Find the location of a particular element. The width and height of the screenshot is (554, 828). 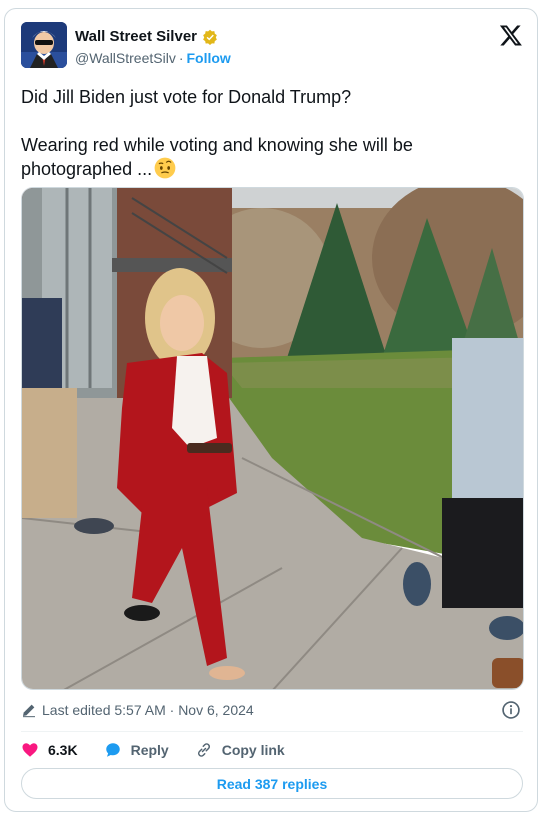

copy-link-button: Copy link is located at coordinates (240, 750).